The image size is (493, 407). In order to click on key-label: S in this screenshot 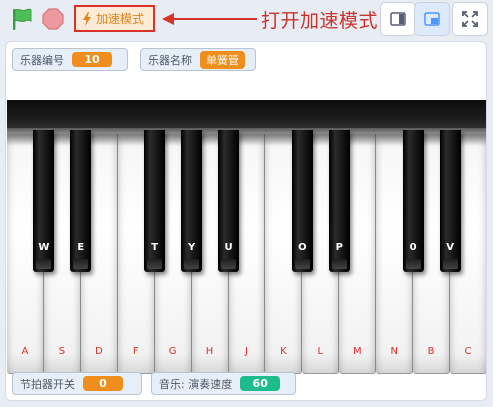, I will do `click(62, 351)`.